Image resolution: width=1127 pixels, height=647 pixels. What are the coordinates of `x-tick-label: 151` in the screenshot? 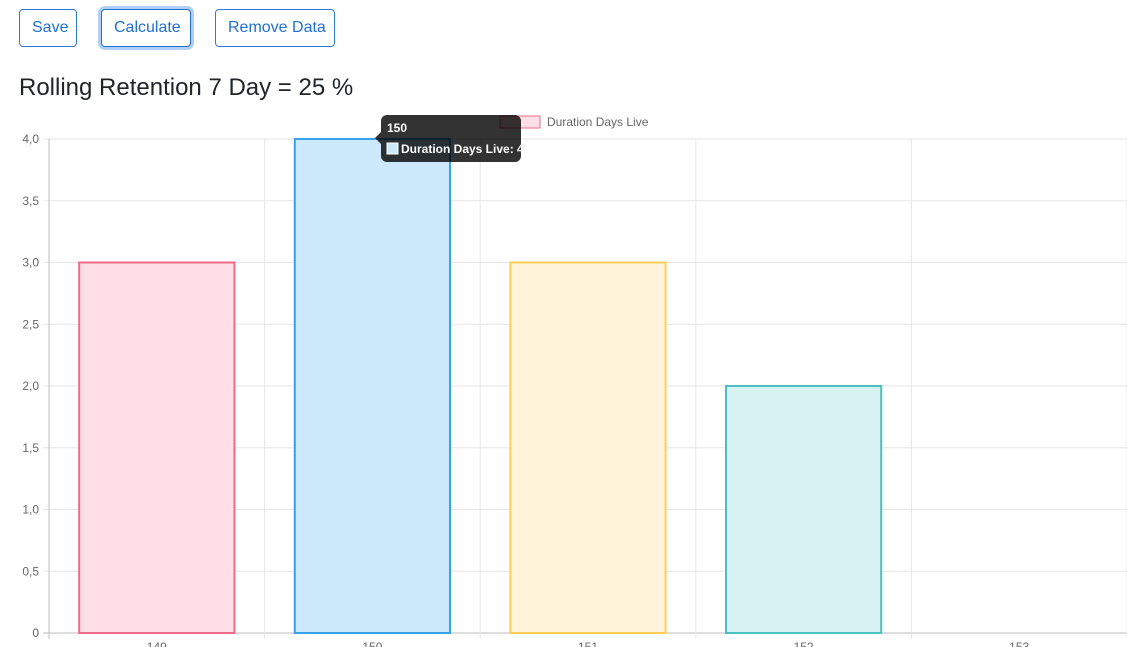 It's located at (588, 643).